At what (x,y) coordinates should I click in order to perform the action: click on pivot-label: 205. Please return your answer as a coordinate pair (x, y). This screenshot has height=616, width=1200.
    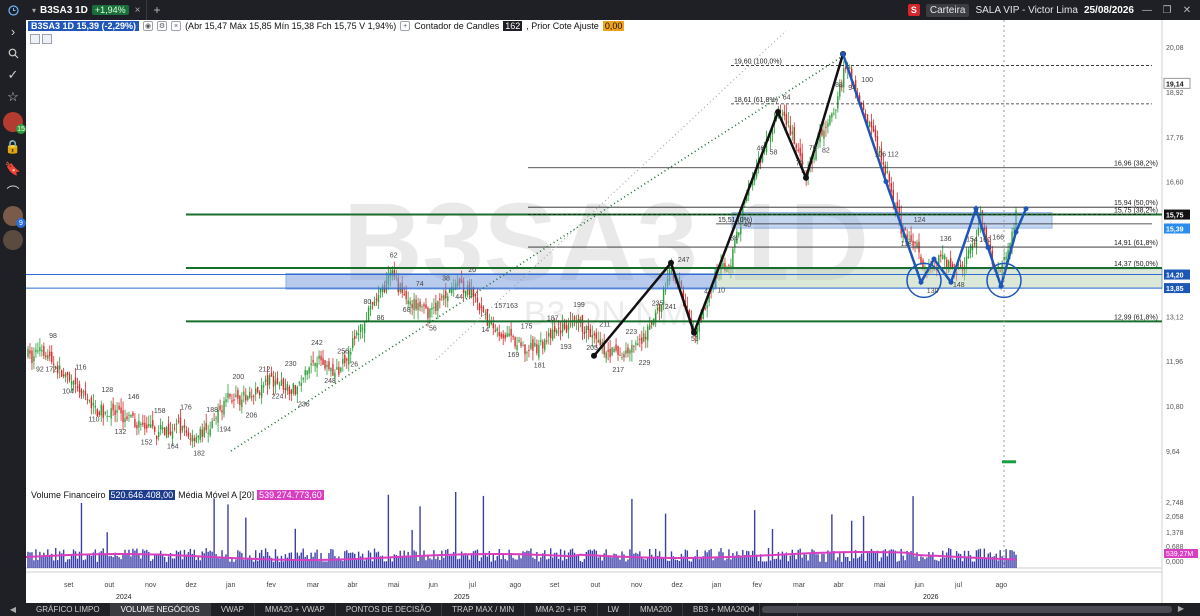
    Looking at the image, I should click on (592, 348).